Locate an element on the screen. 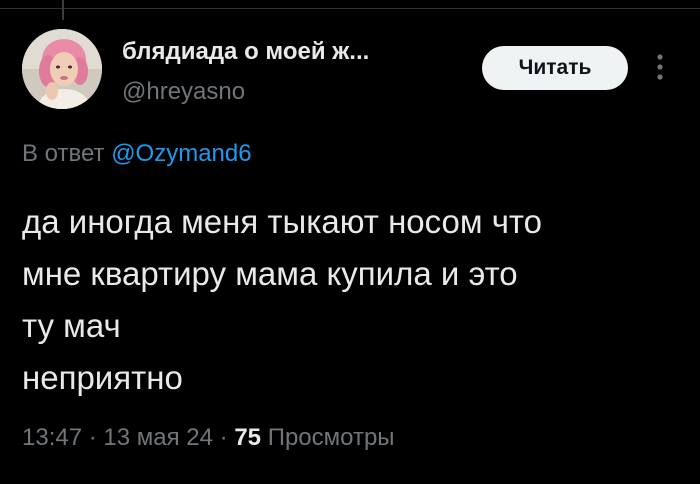 The height and width of the screenshot is (484, 700). avatar-image is located at coordinates (62, 69).